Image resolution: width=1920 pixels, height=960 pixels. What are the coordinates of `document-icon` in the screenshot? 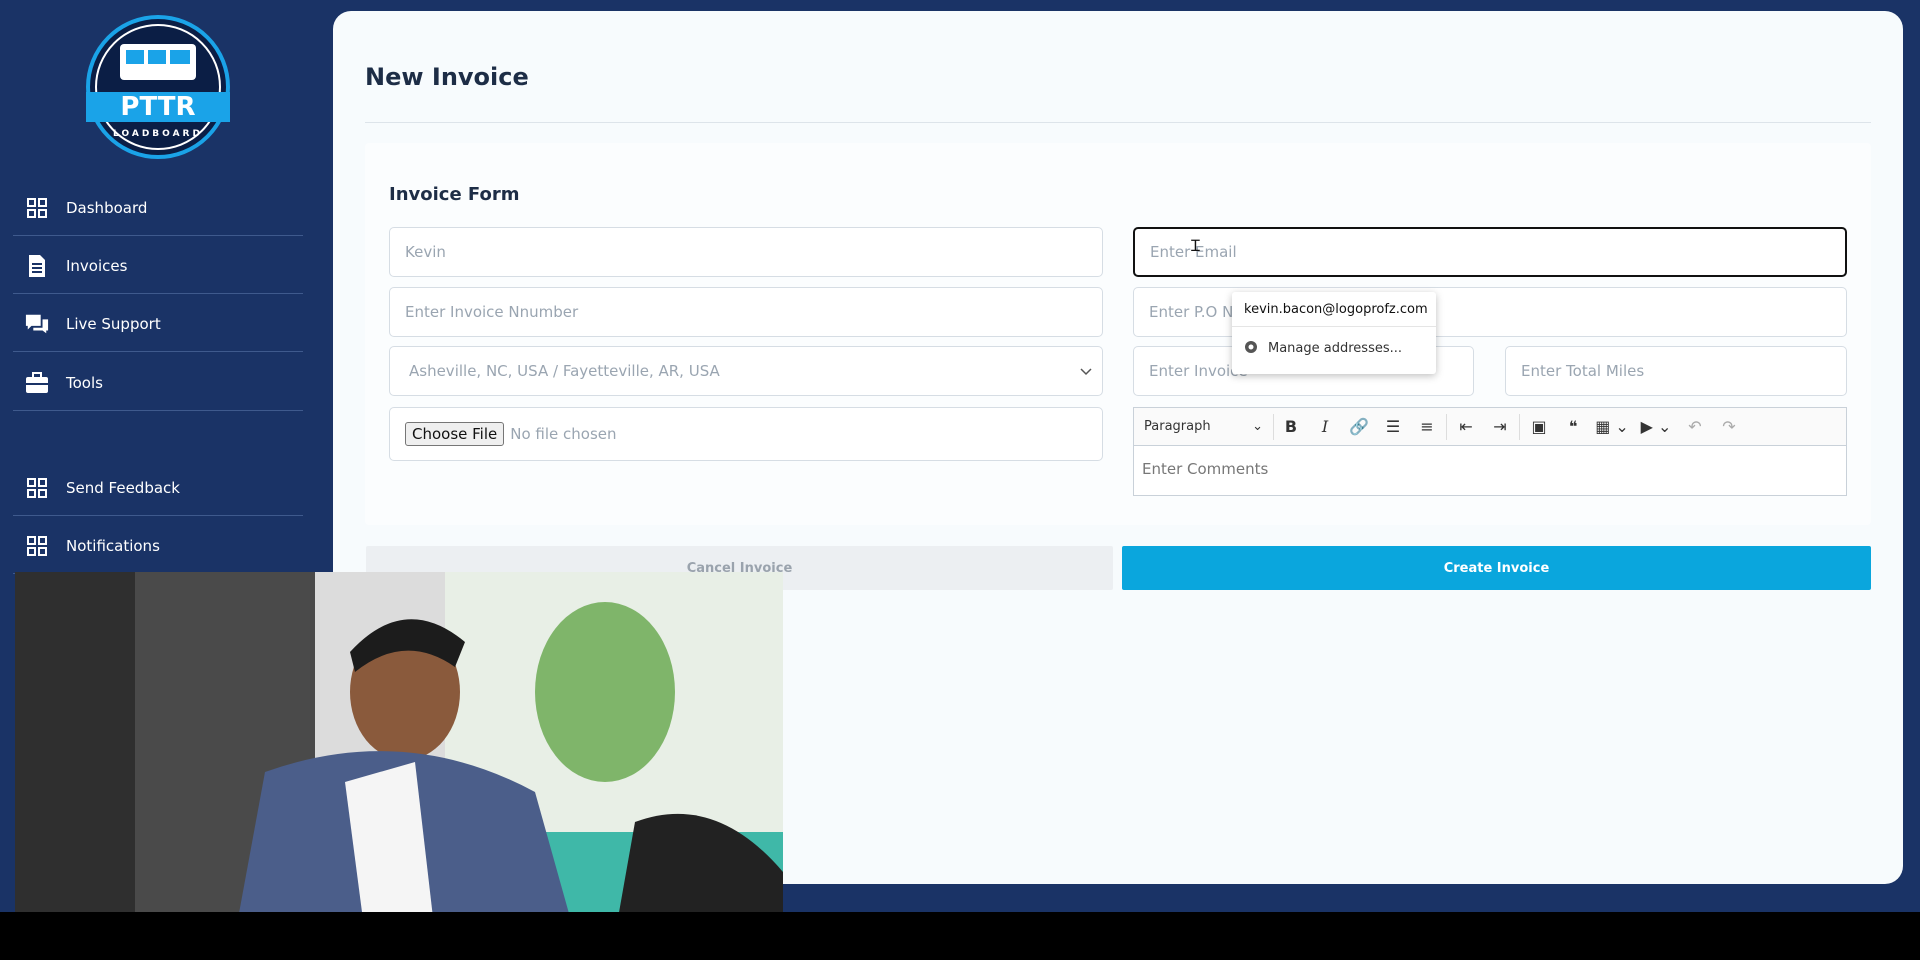 It's located at (37, 266).